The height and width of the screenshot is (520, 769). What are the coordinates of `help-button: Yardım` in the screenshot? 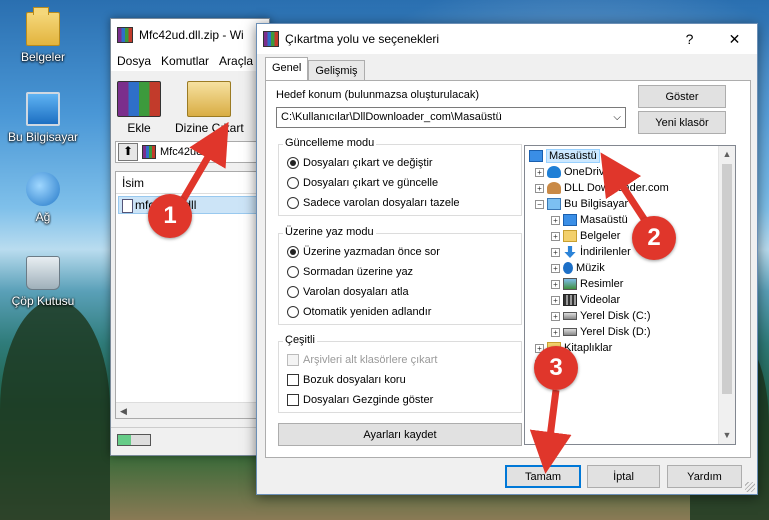 It's located at (704, 476).